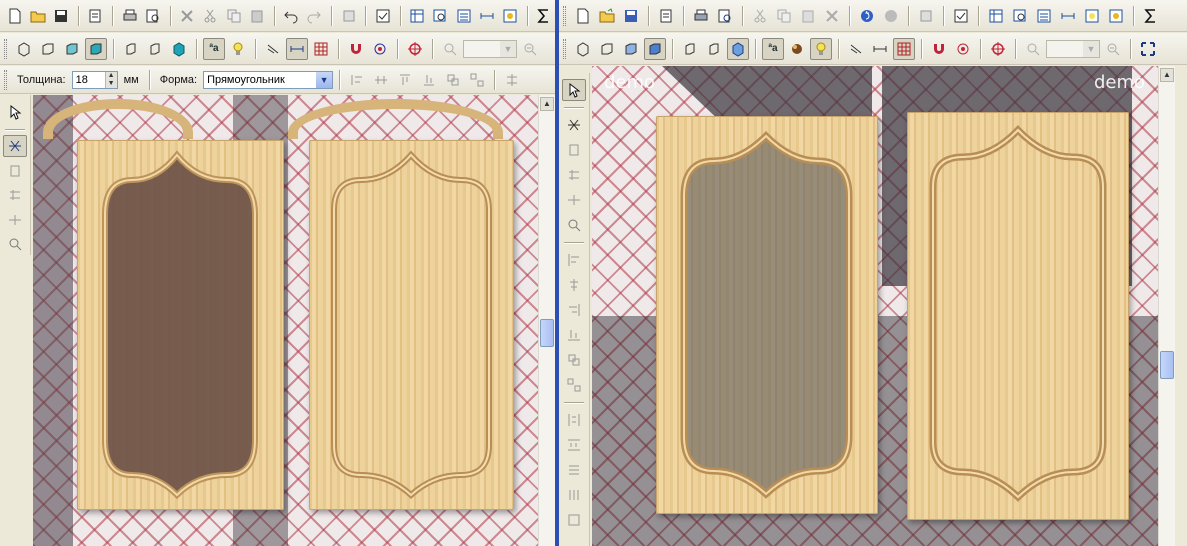 Image resolution: width=1187 pixels, height=546 pixels. What do you see at coordinates (15, 244) in the screenshot?
I see `zoom-tool-icon` at bounding box center [15, 244].